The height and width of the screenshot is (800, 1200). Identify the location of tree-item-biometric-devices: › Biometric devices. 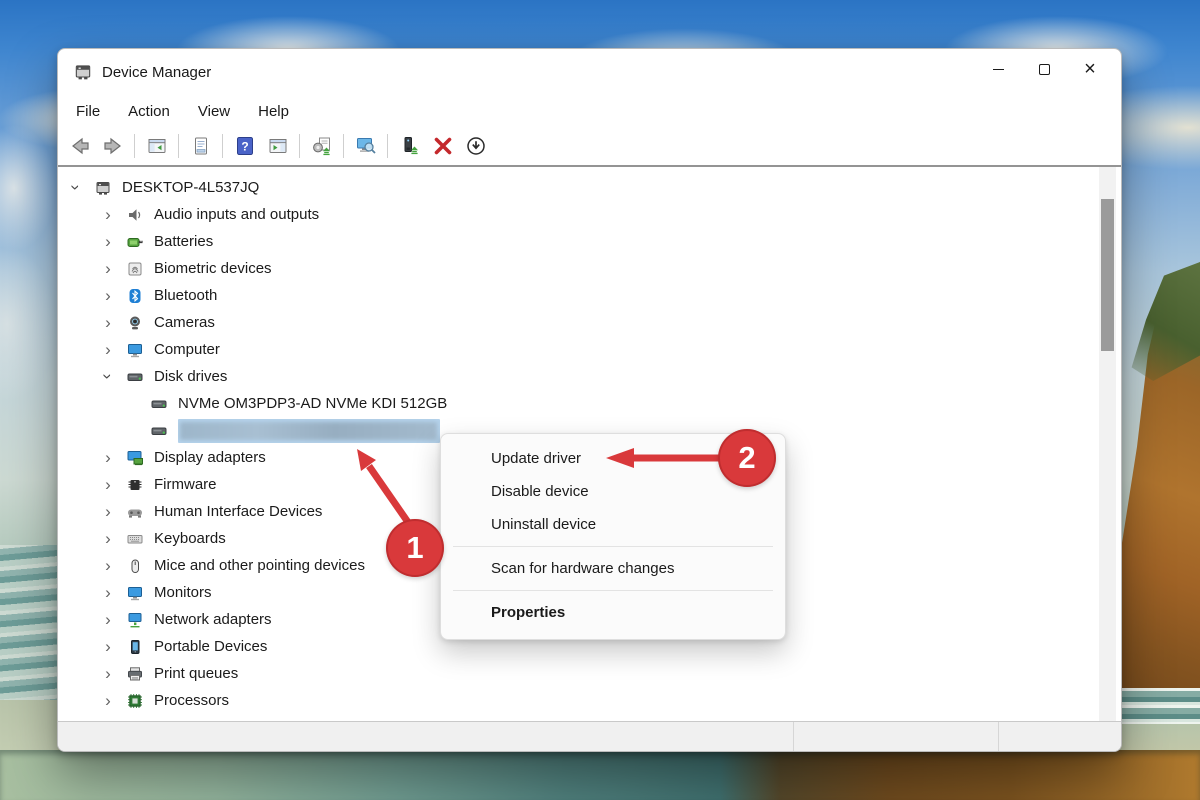
(589, 268).